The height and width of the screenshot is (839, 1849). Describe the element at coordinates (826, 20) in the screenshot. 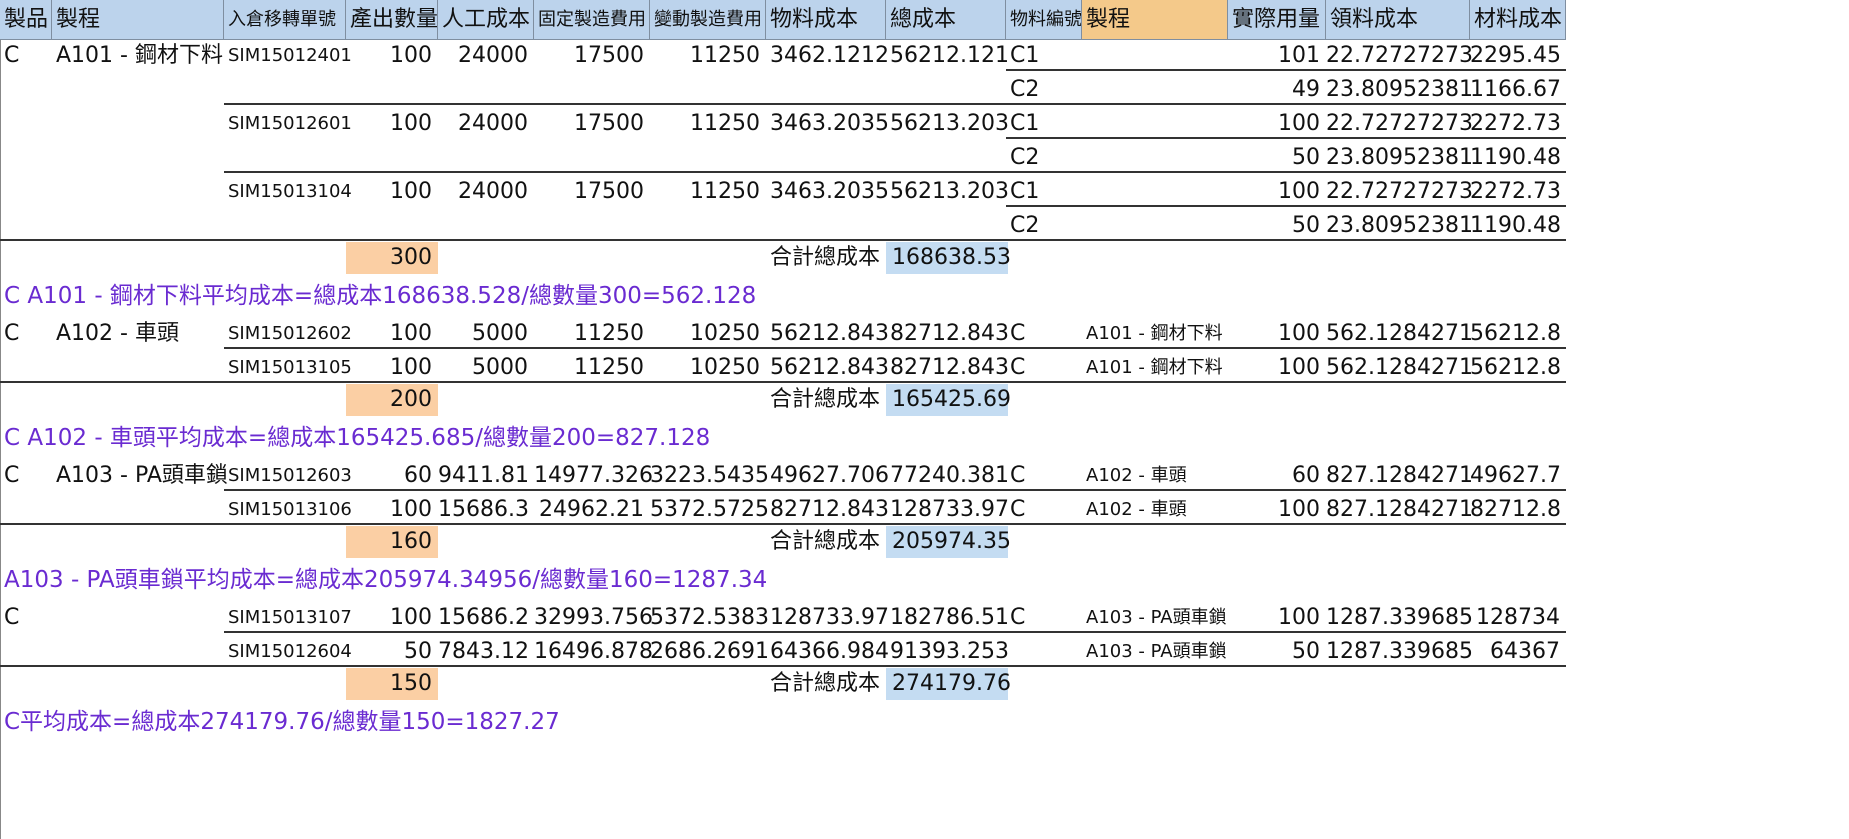

I see `column-header: 物料成本` at that location.